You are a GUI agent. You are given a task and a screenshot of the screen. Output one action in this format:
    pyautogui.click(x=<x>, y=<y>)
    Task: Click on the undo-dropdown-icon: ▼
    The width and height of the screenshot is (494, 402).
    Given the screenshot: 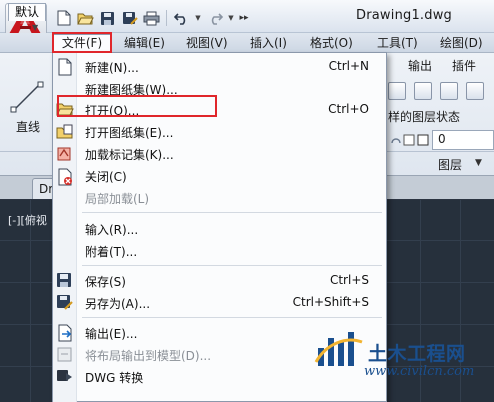 What is the action you would take?
    pyautogui.click(x=198, y=18)
    